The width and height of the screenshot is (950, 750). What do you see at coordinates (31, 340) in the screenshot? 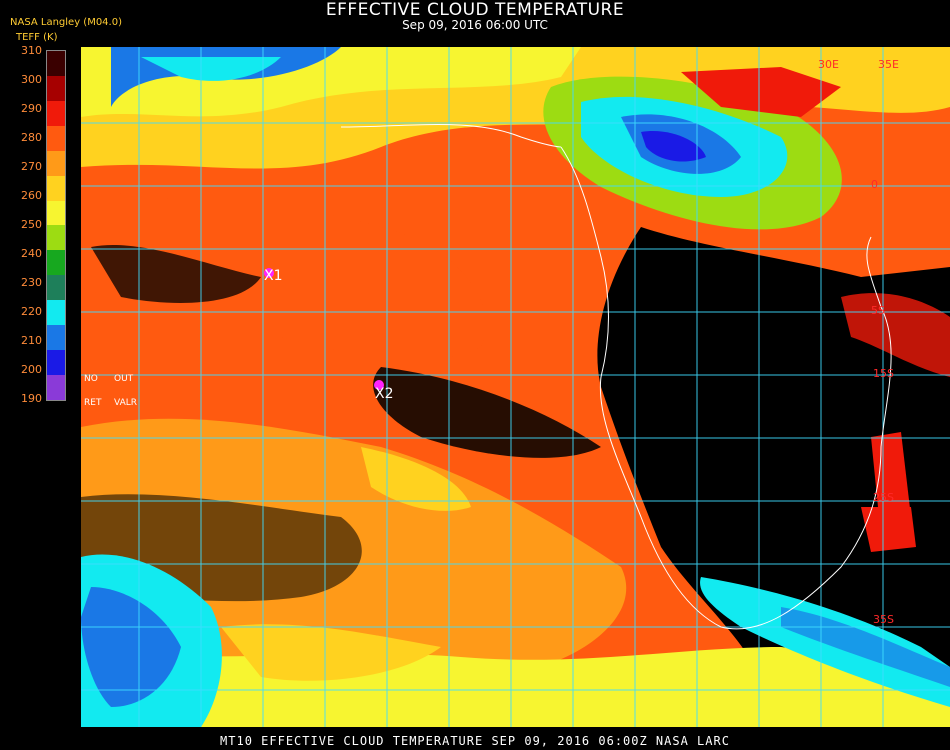
I see `colorbar-tick-label: 210` at bounding box center [31, 340].